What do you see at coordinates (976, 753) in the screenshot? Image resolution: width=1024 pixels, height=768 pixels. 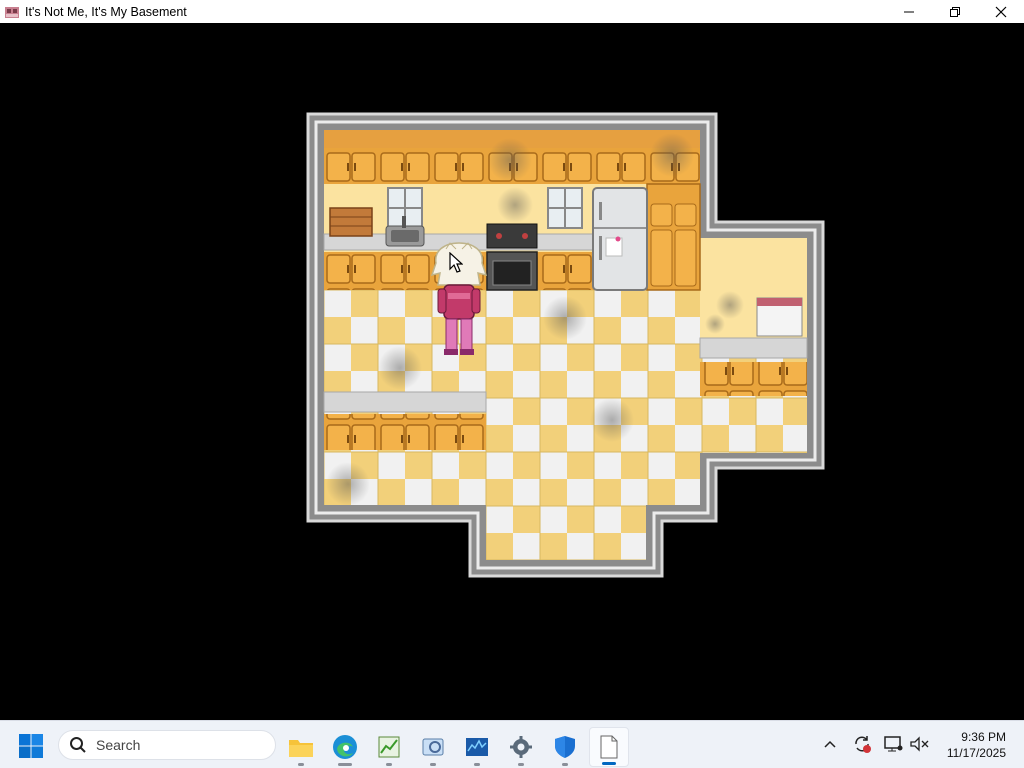 I see `clock-date: 11/17/2025` at bounding box center [976, 753].